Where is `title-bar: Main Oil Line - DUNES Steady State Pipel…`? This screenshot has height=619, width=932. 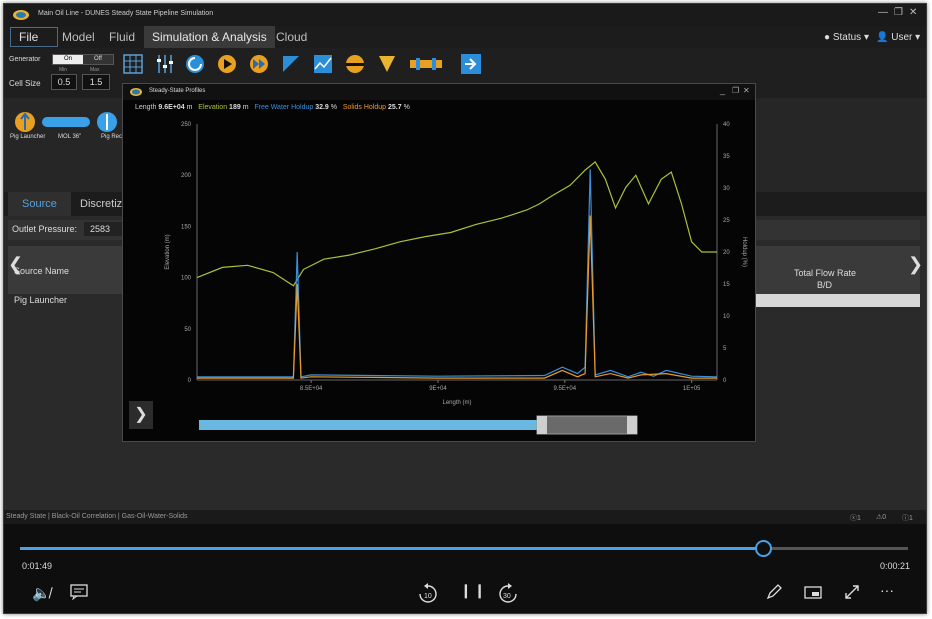
title-bar: Main Oil Line - DUNES Steady State Pipel… is located at coordinates (465, 15).